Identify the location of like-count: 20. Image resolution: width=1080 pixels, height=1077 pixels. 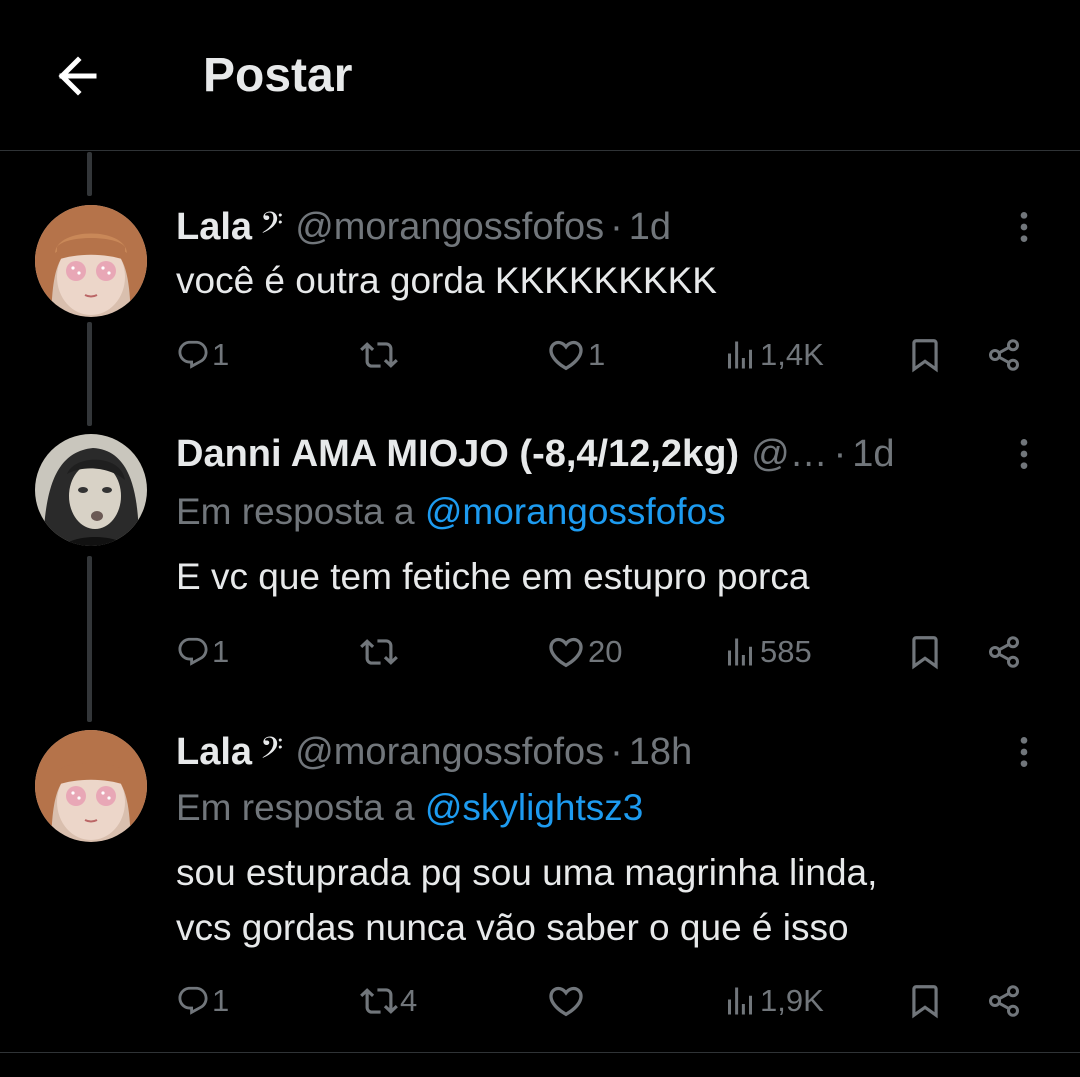
(605, 651).